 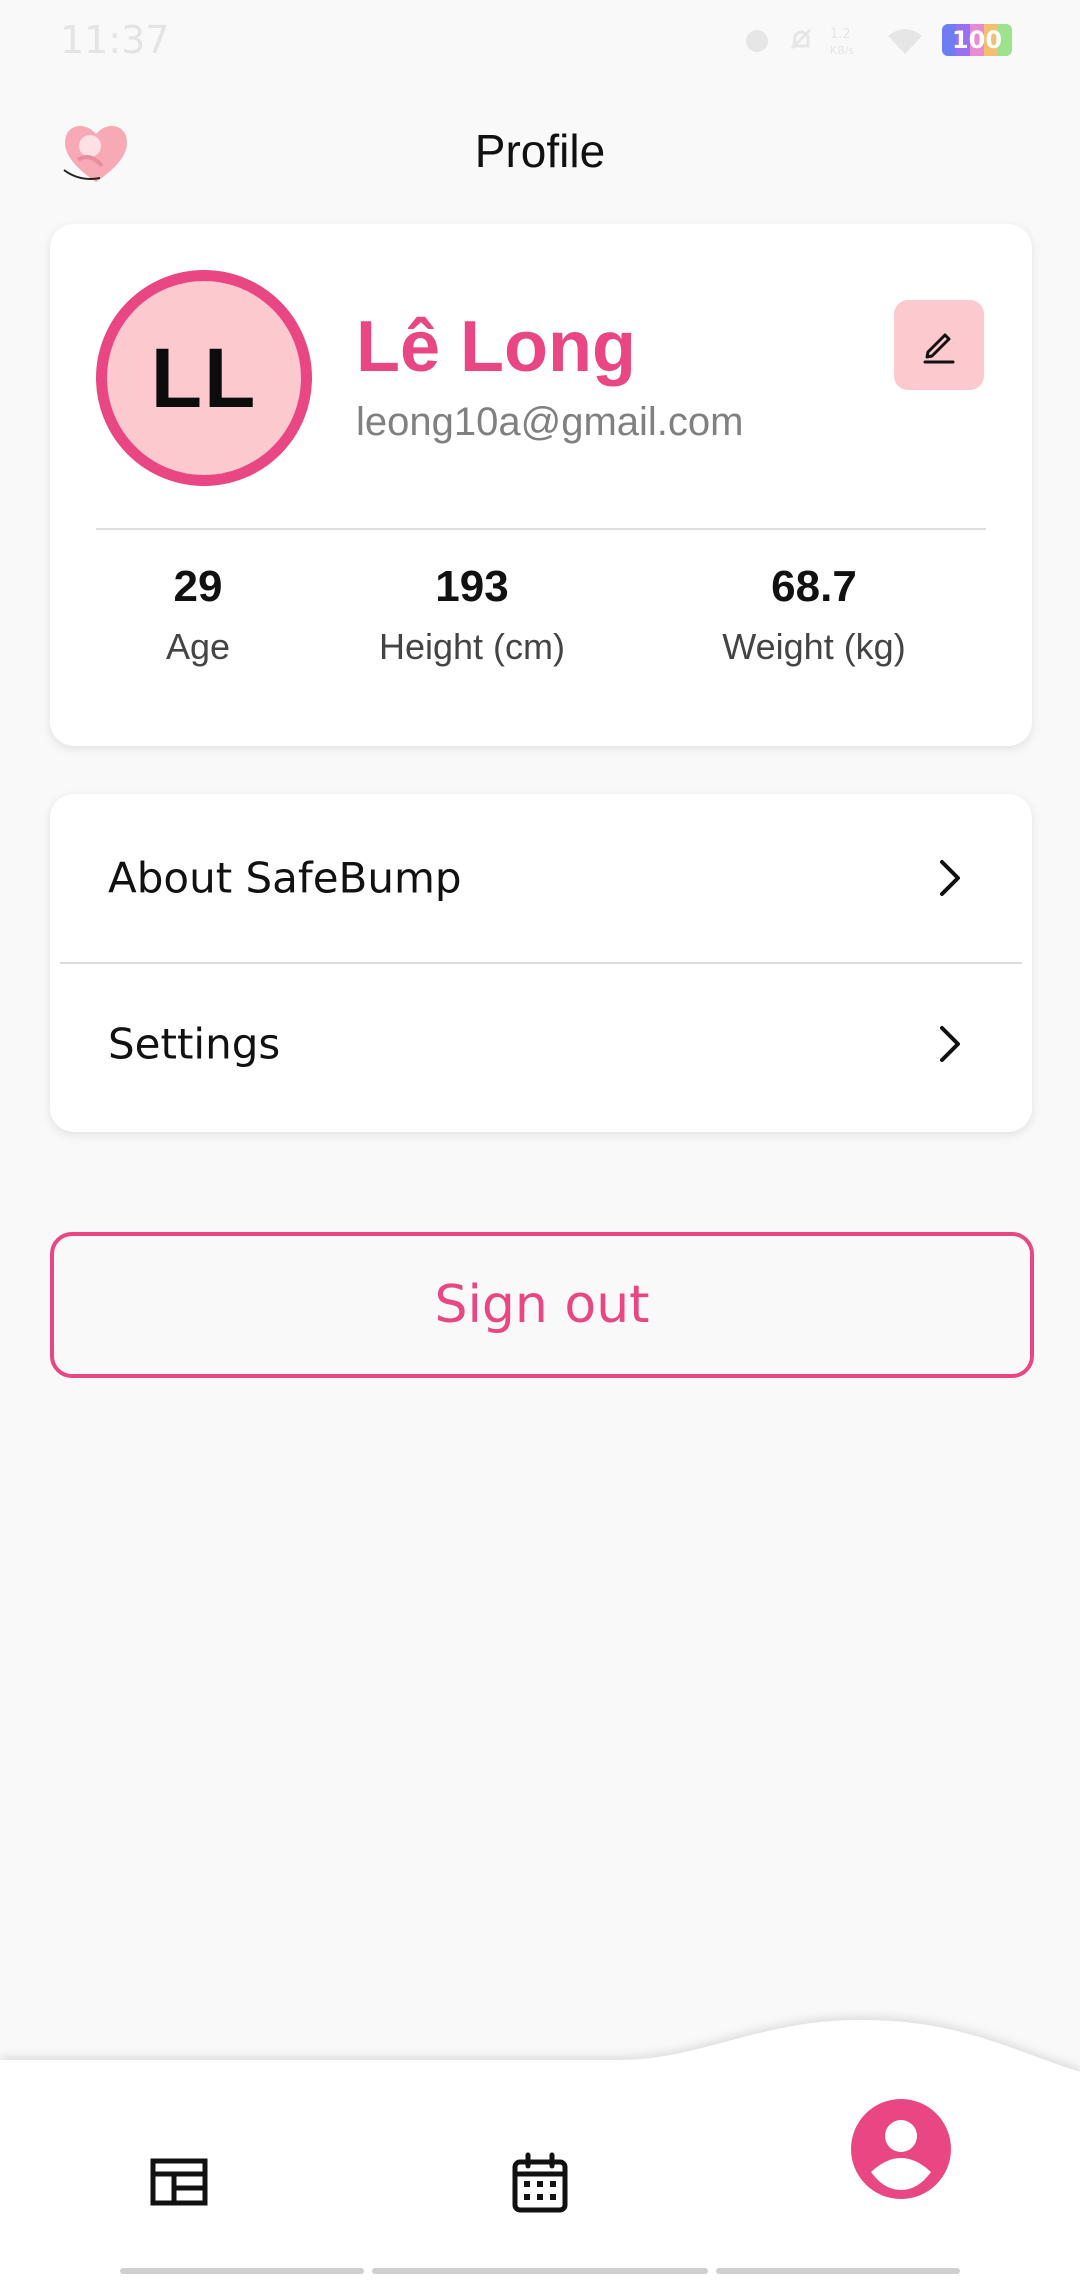 I want to click on status-time: 11:37, so click(x=115, y=40).